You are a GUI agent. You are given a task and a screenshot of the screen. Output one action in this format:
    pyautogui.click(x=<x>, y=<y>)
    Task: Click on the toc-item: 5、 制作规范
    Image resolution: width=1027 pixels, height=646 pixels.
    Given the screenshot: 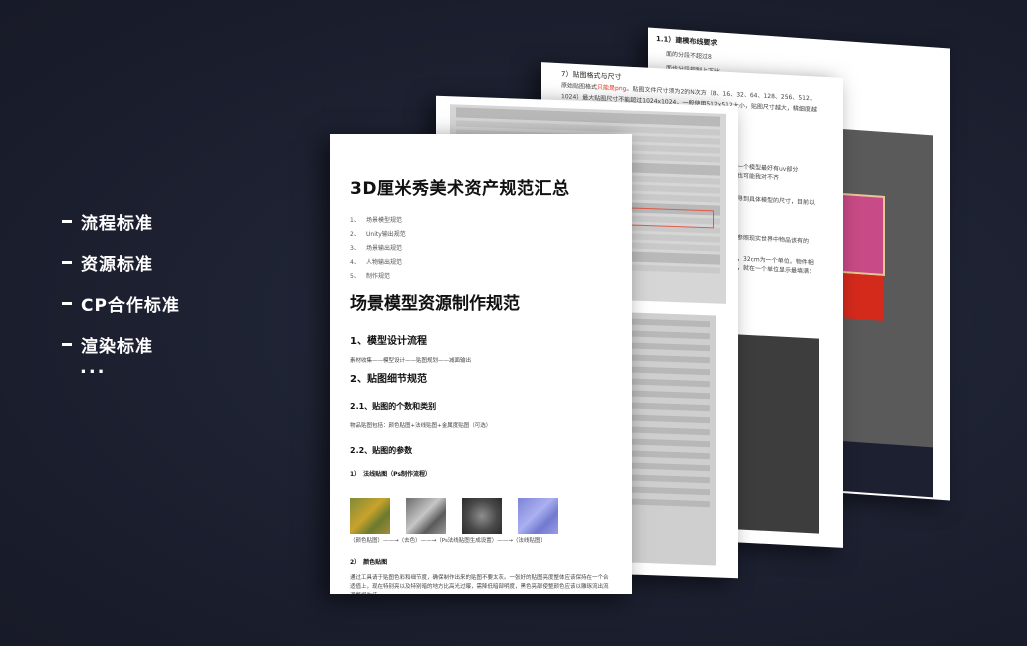 What is the action you would take?
    pyautogui.click(x=370, y=276)
    